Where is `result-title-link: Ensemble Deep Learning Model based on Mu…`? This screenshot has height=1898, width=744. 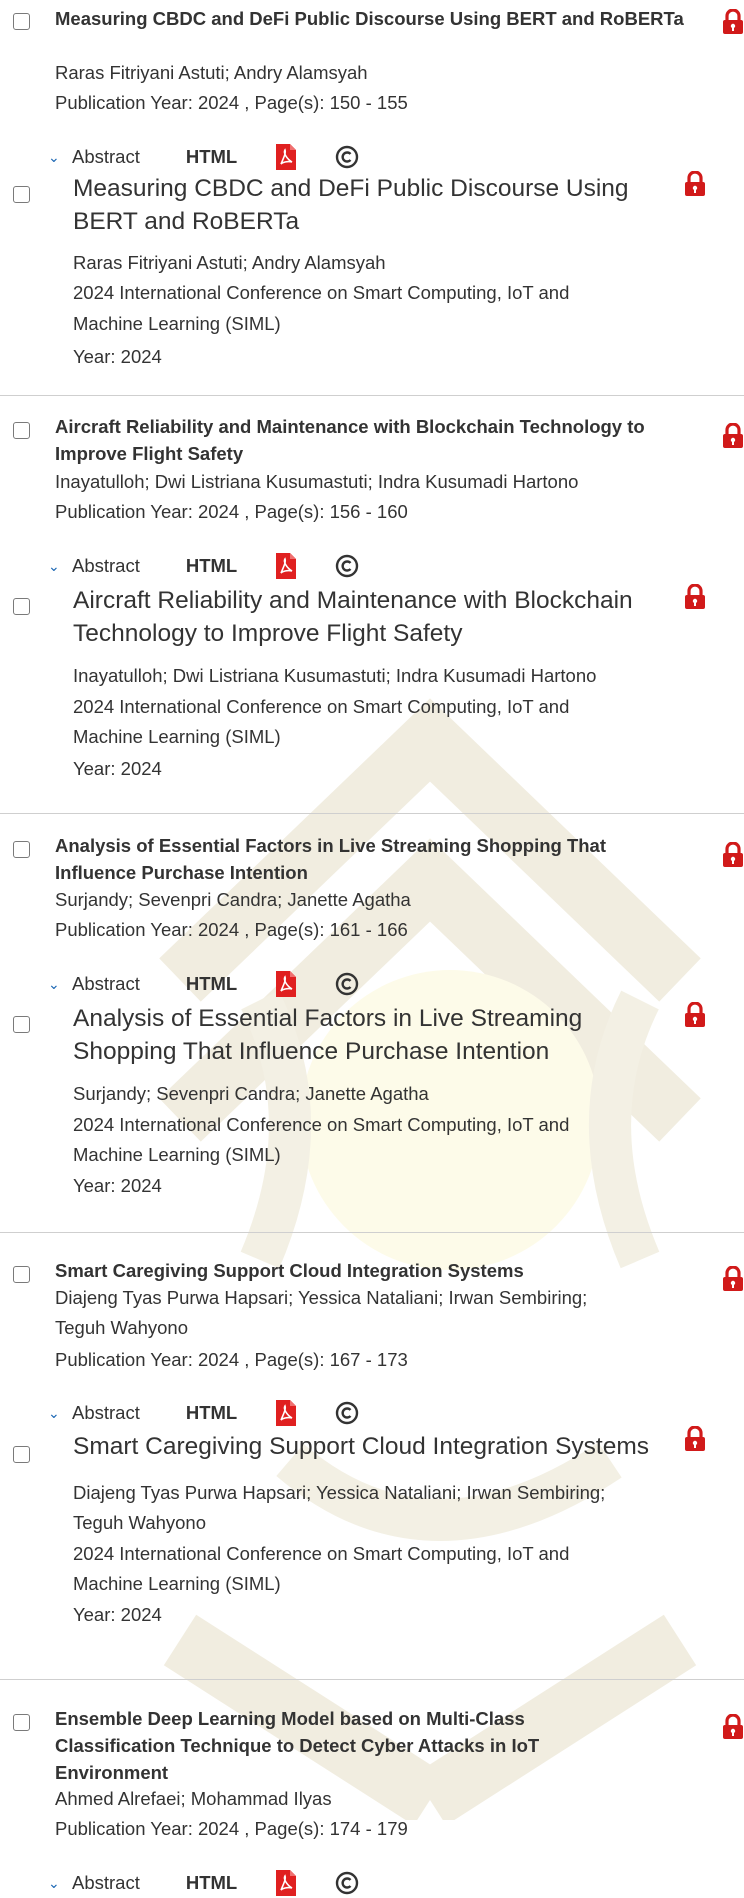 result-title-link: Ensemble Deep Learning Model based on Mu… is located at coordinates (335, 1745).